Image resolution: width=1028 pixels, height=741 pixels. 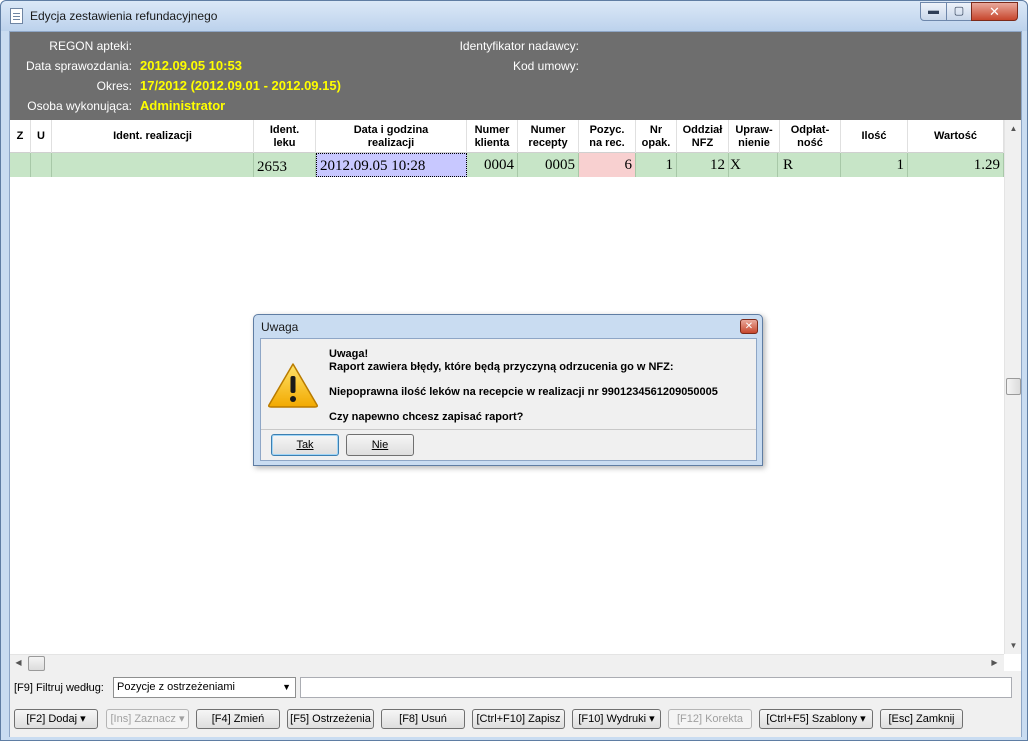 I want to click on close-button: [Esc] Zamknij, so click(x=921, y=719).